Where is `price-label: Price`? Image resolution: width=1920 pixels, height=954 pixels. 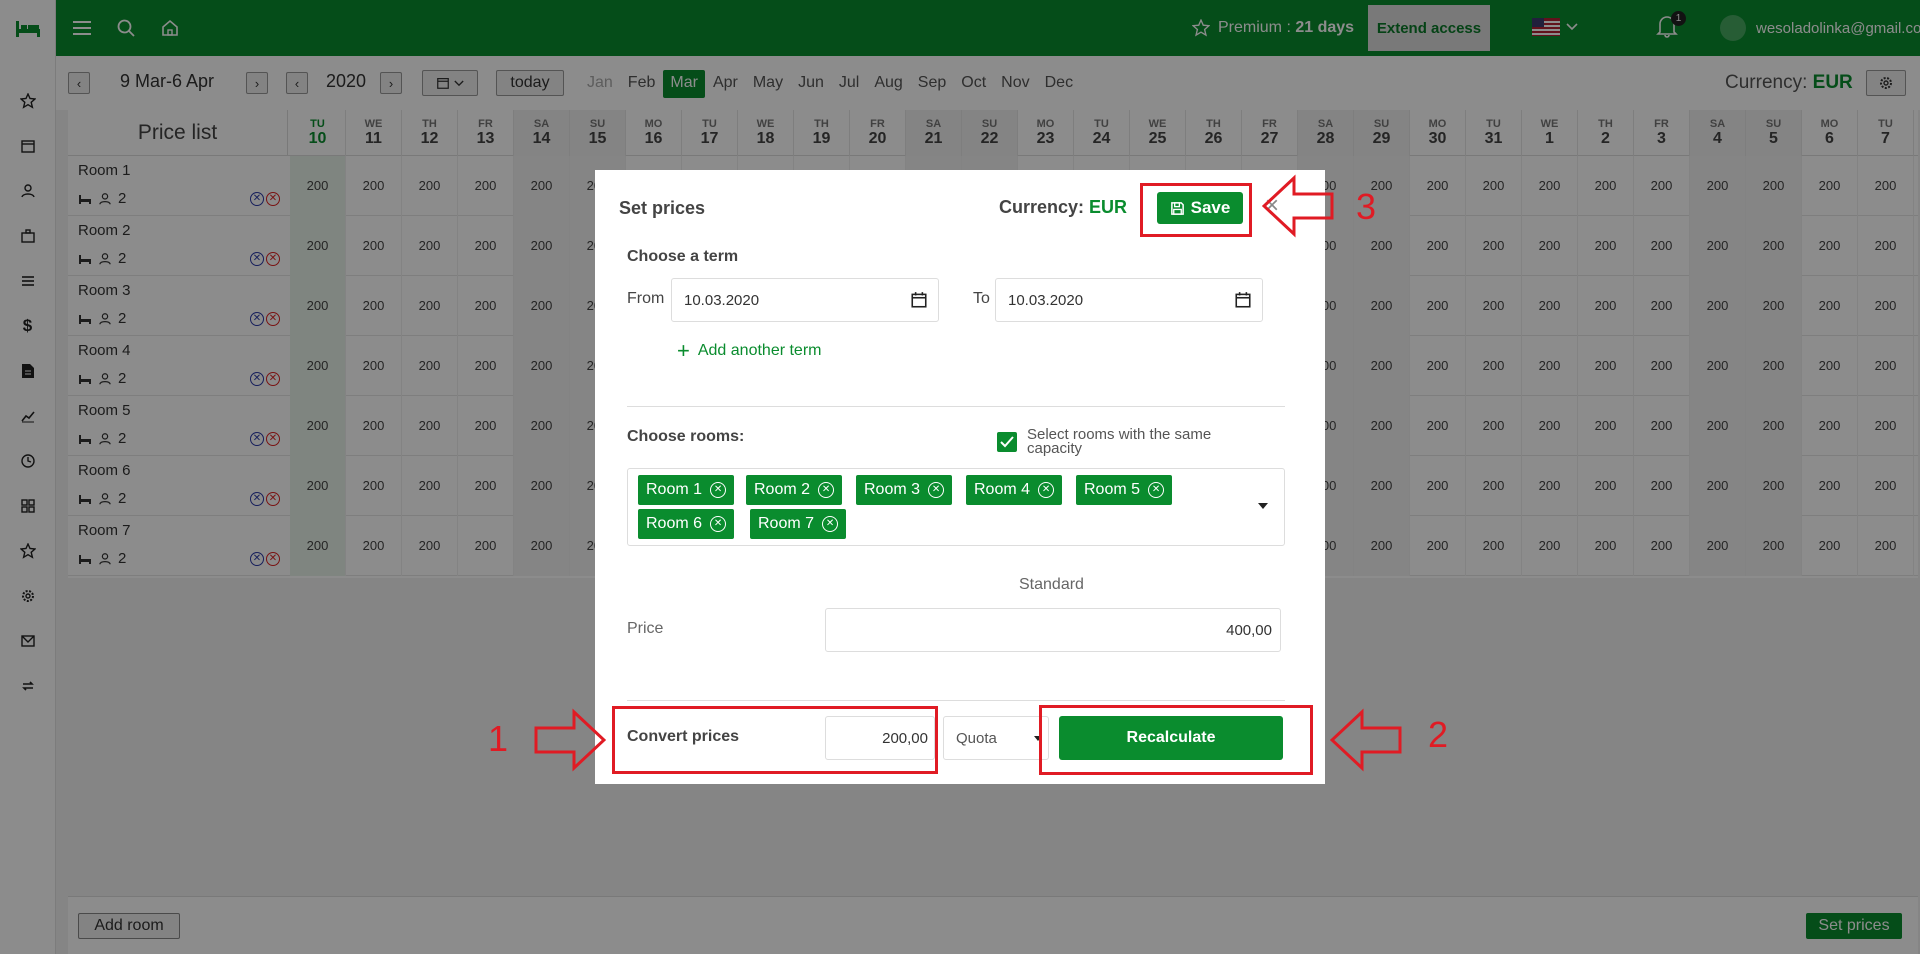 price-label: Price is located at coordinates (645, 628).